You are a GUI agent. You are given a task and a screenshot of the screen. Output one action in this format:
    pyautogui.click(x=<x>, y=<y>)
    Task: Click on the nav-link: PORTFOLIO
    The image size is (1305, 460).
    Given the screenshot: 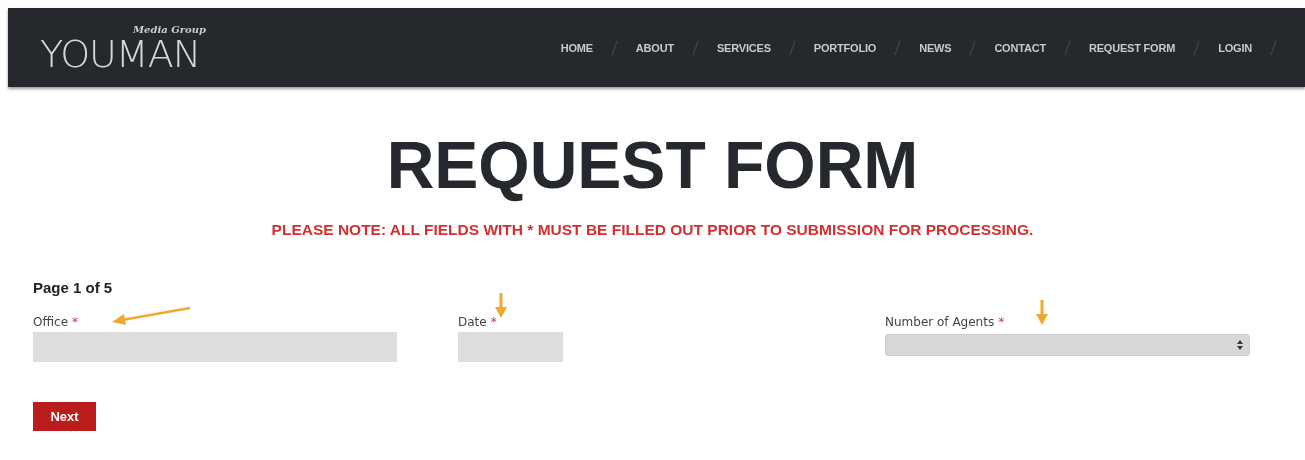 What is the action you would take?
    pyautogui.click(x=845, y=47)
    